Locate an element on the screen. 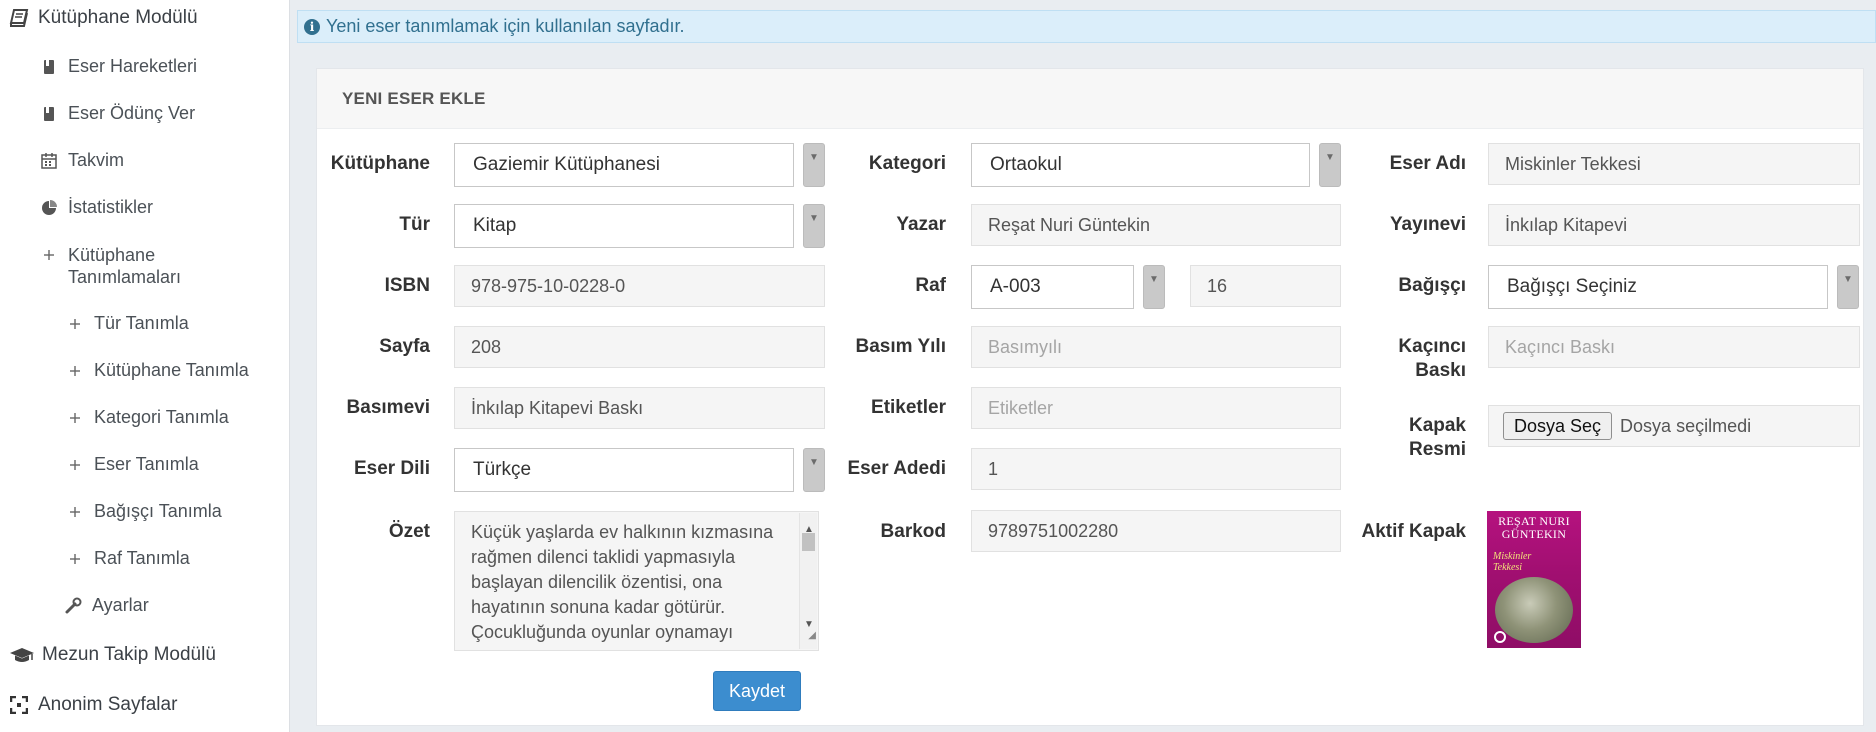  isbn-label: ISBN is located at coordinates (407, 285).